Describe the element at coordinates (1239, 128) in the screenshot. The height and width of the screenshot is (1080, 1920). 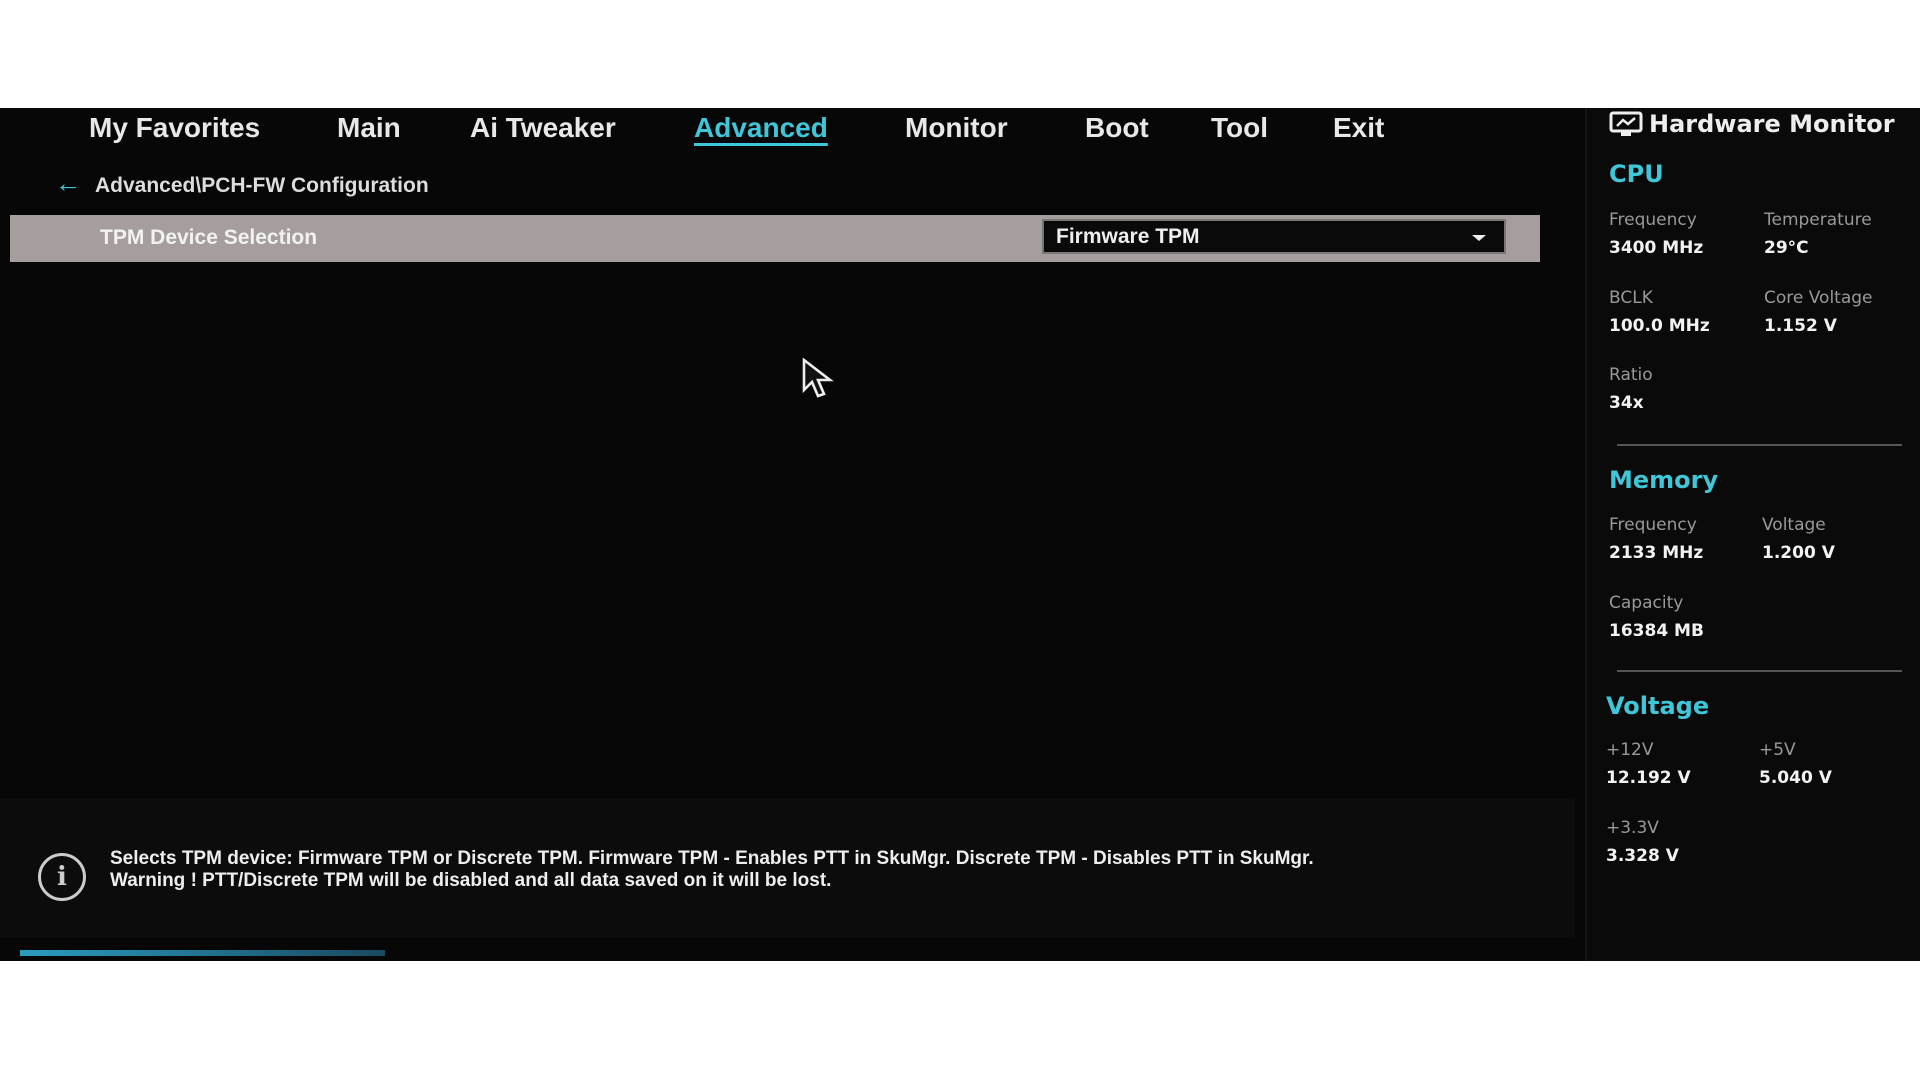
I see `tab-tool: Tool` at that location.